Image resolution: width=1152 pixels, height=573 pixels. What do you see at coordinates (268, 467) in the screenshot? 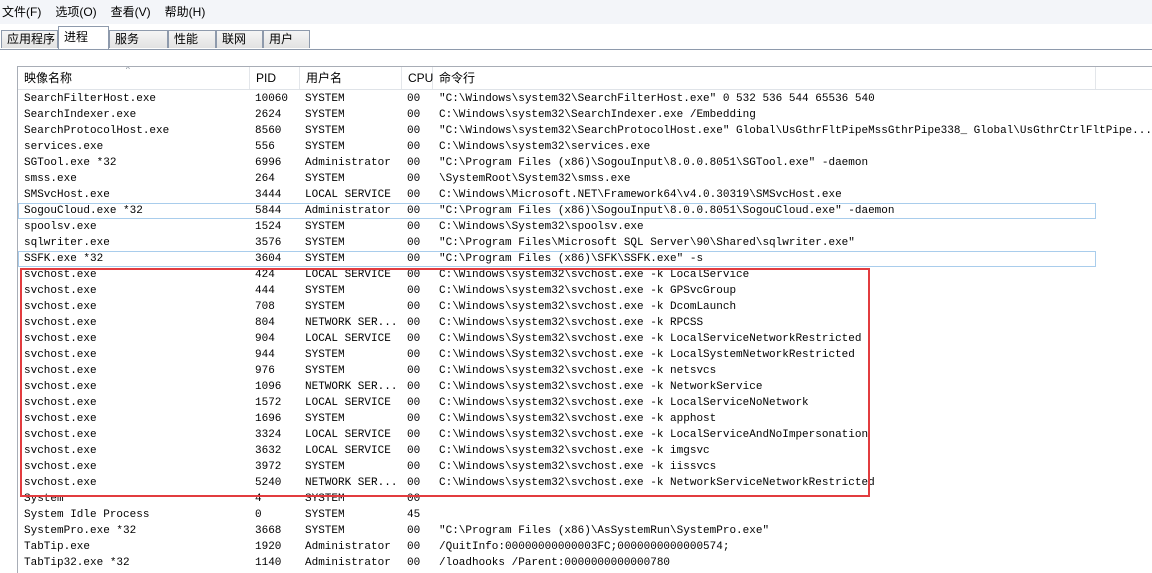
I see `process-pid: 3972` at bounding box center [268, 467].